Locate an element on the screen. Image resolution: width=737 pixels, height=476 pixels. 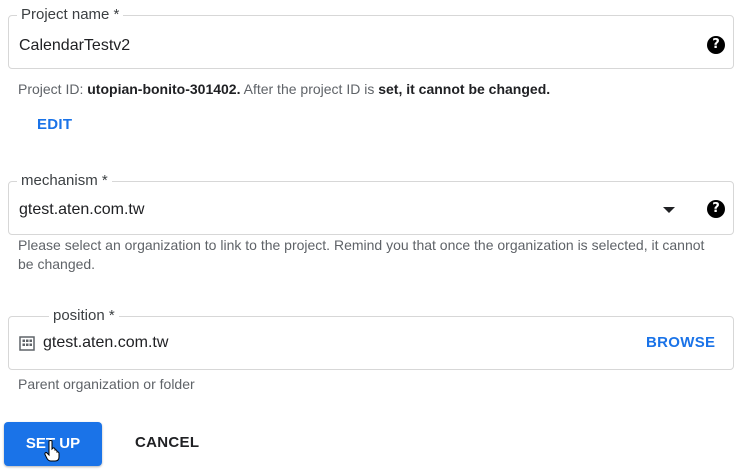
position-hint: Parent organization or folder is located at coordinates (106, 384).